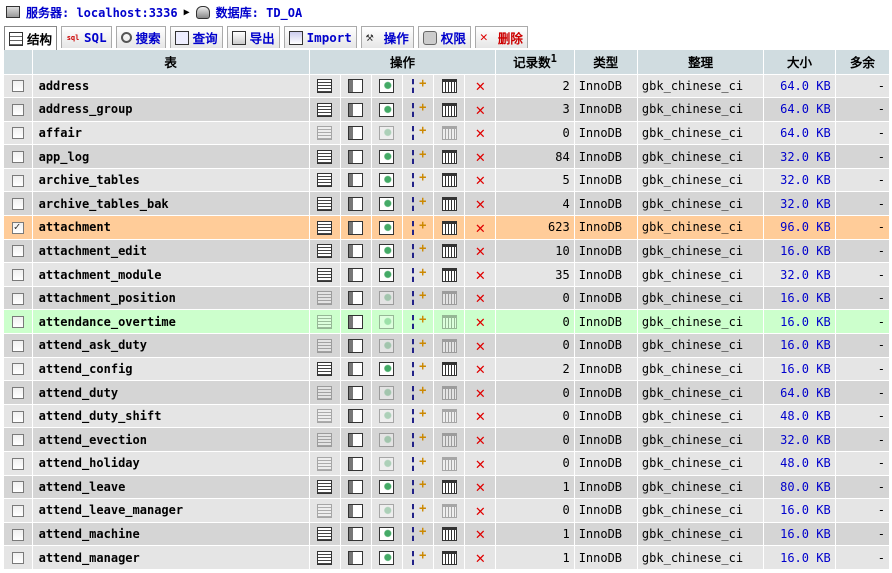  What do you see at coordinates (799, 416) in the screenshot?
I see `table-size: 48.0 KB` at bounding box center [799, 416].